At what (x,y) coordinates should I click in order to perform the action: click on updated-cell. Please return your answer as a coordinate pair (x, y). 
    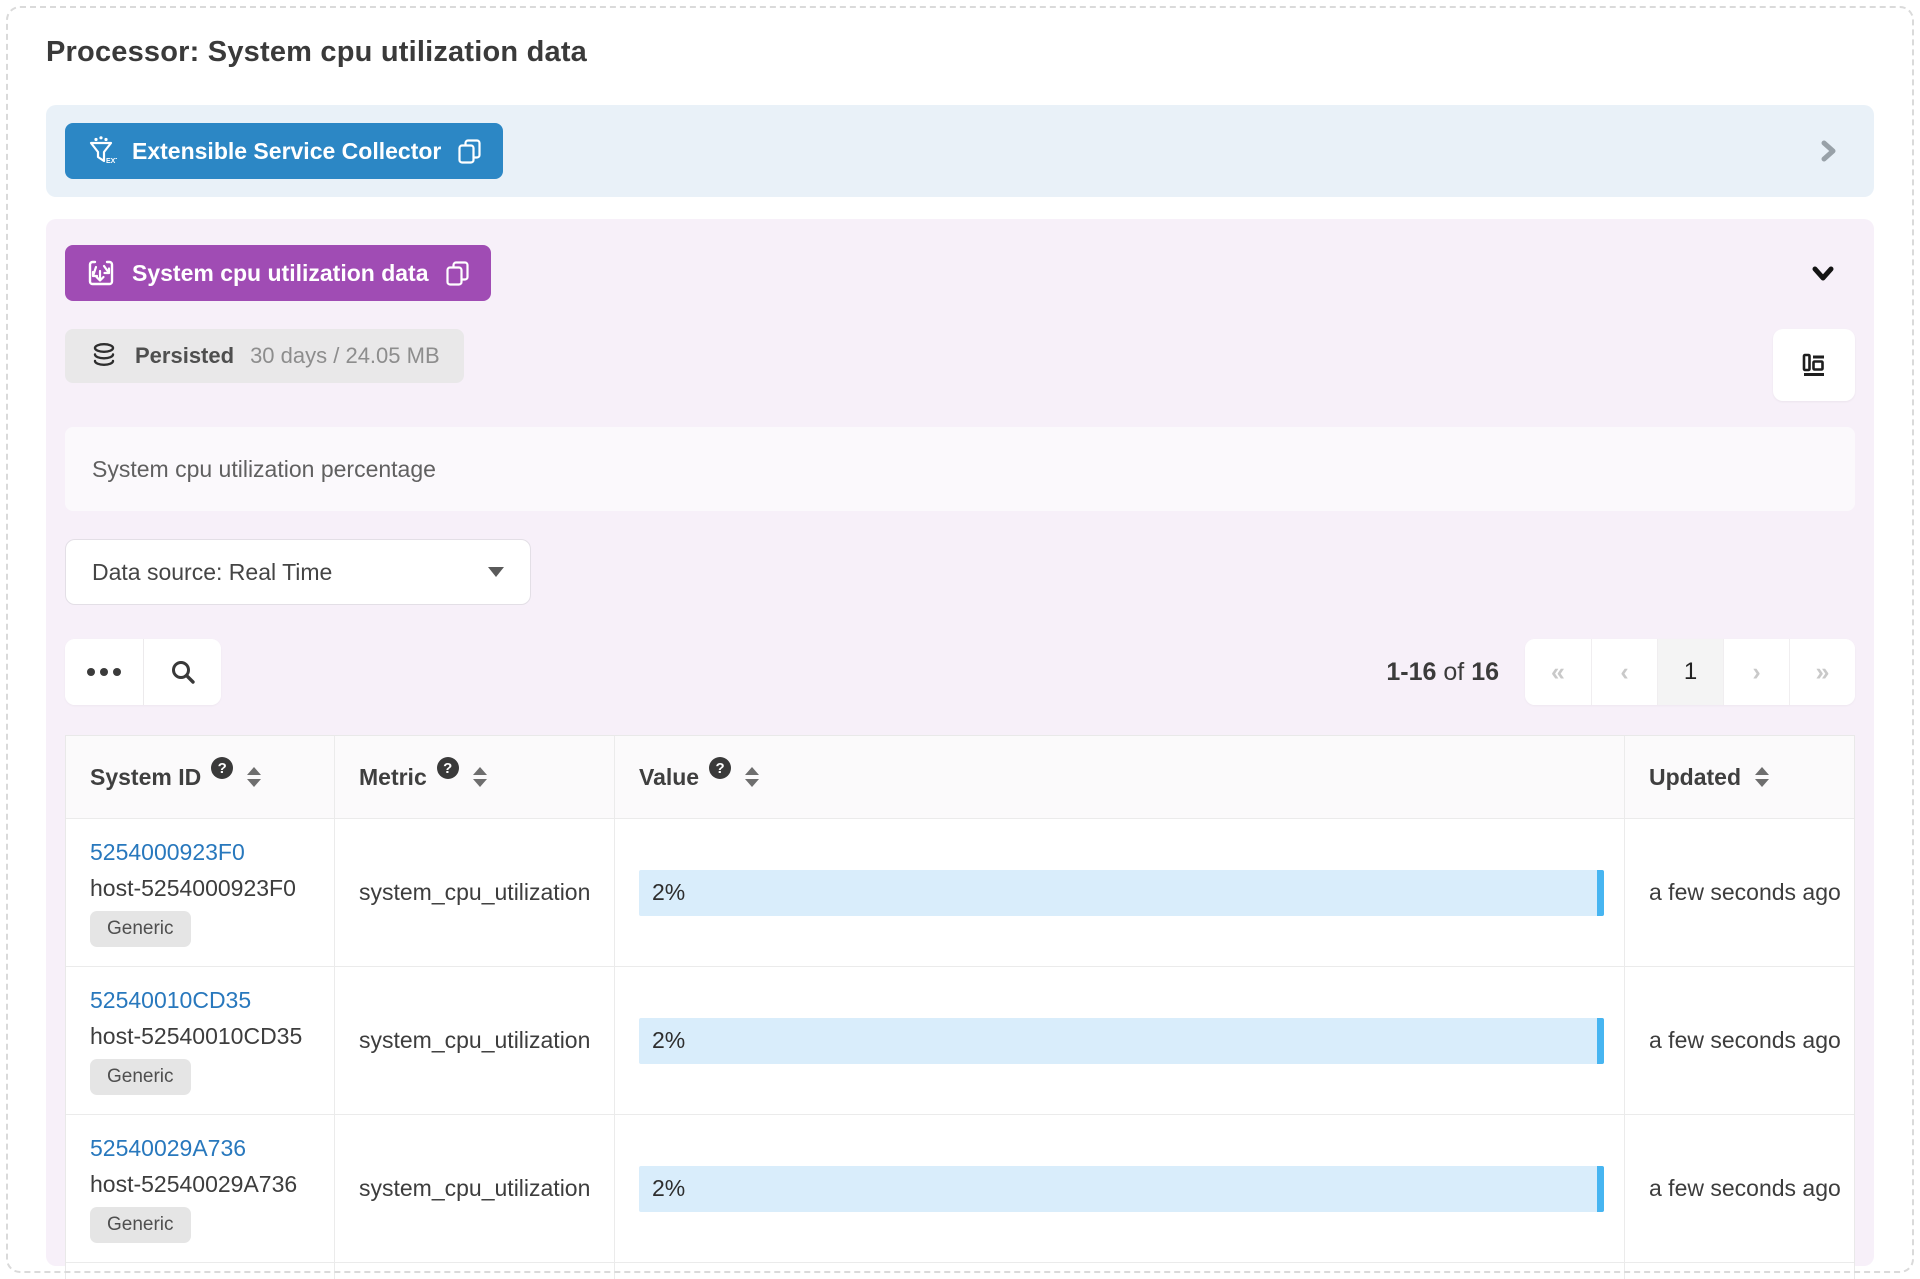
    Looking at the image, I should click on (1739, 1271).